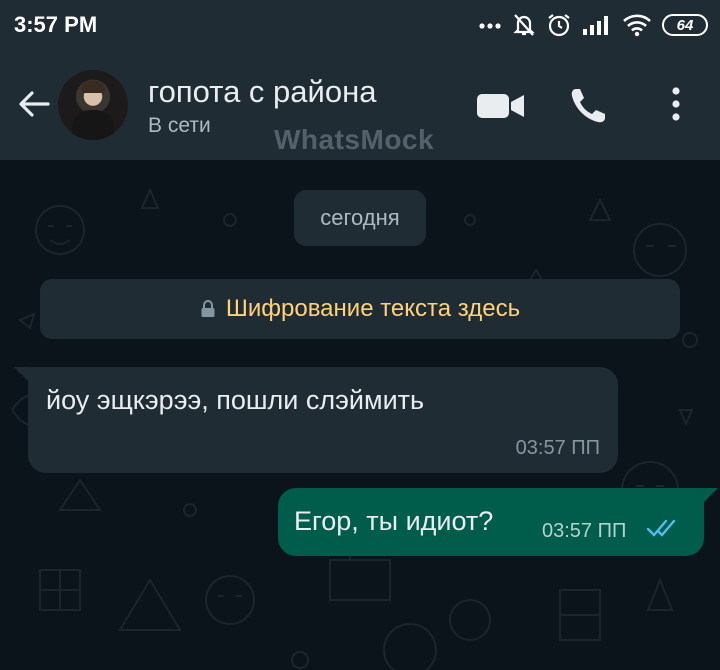 The width and height of the screenshot is (720, 670). What do you see at coordinates (34, 104) in the screenshot?
I see `back-arrow-icon` at bounding box center [34, 104].